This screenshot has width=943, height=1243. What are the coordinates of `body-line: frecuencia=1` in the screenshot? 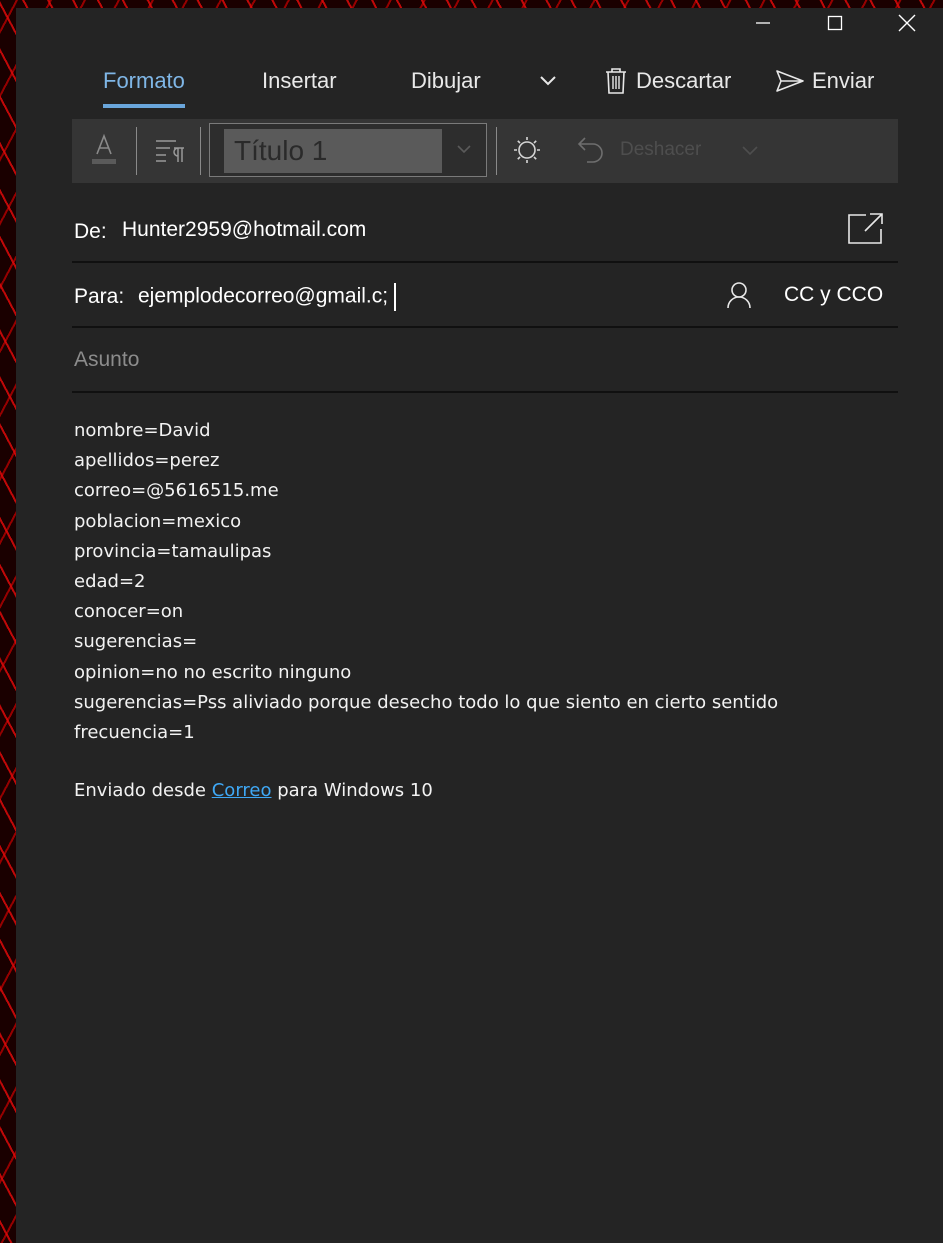 It's located at (134, 732).